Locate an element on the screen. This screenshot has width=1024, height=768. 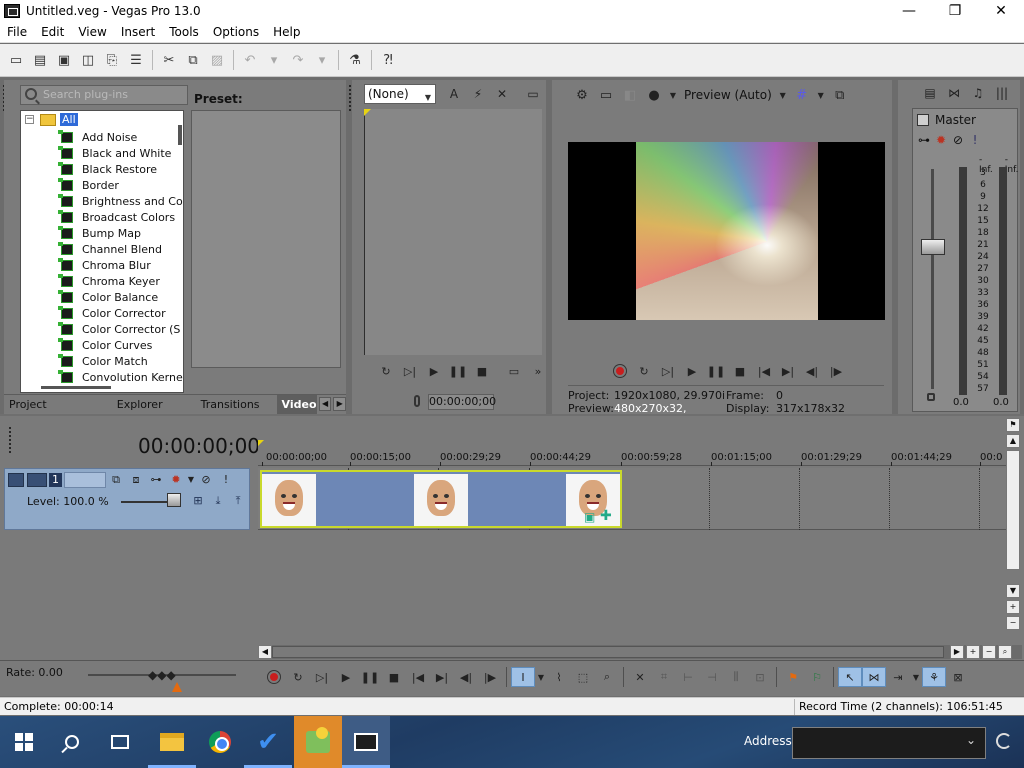
list-item: Bump Map is located at coordinates (120, 233).